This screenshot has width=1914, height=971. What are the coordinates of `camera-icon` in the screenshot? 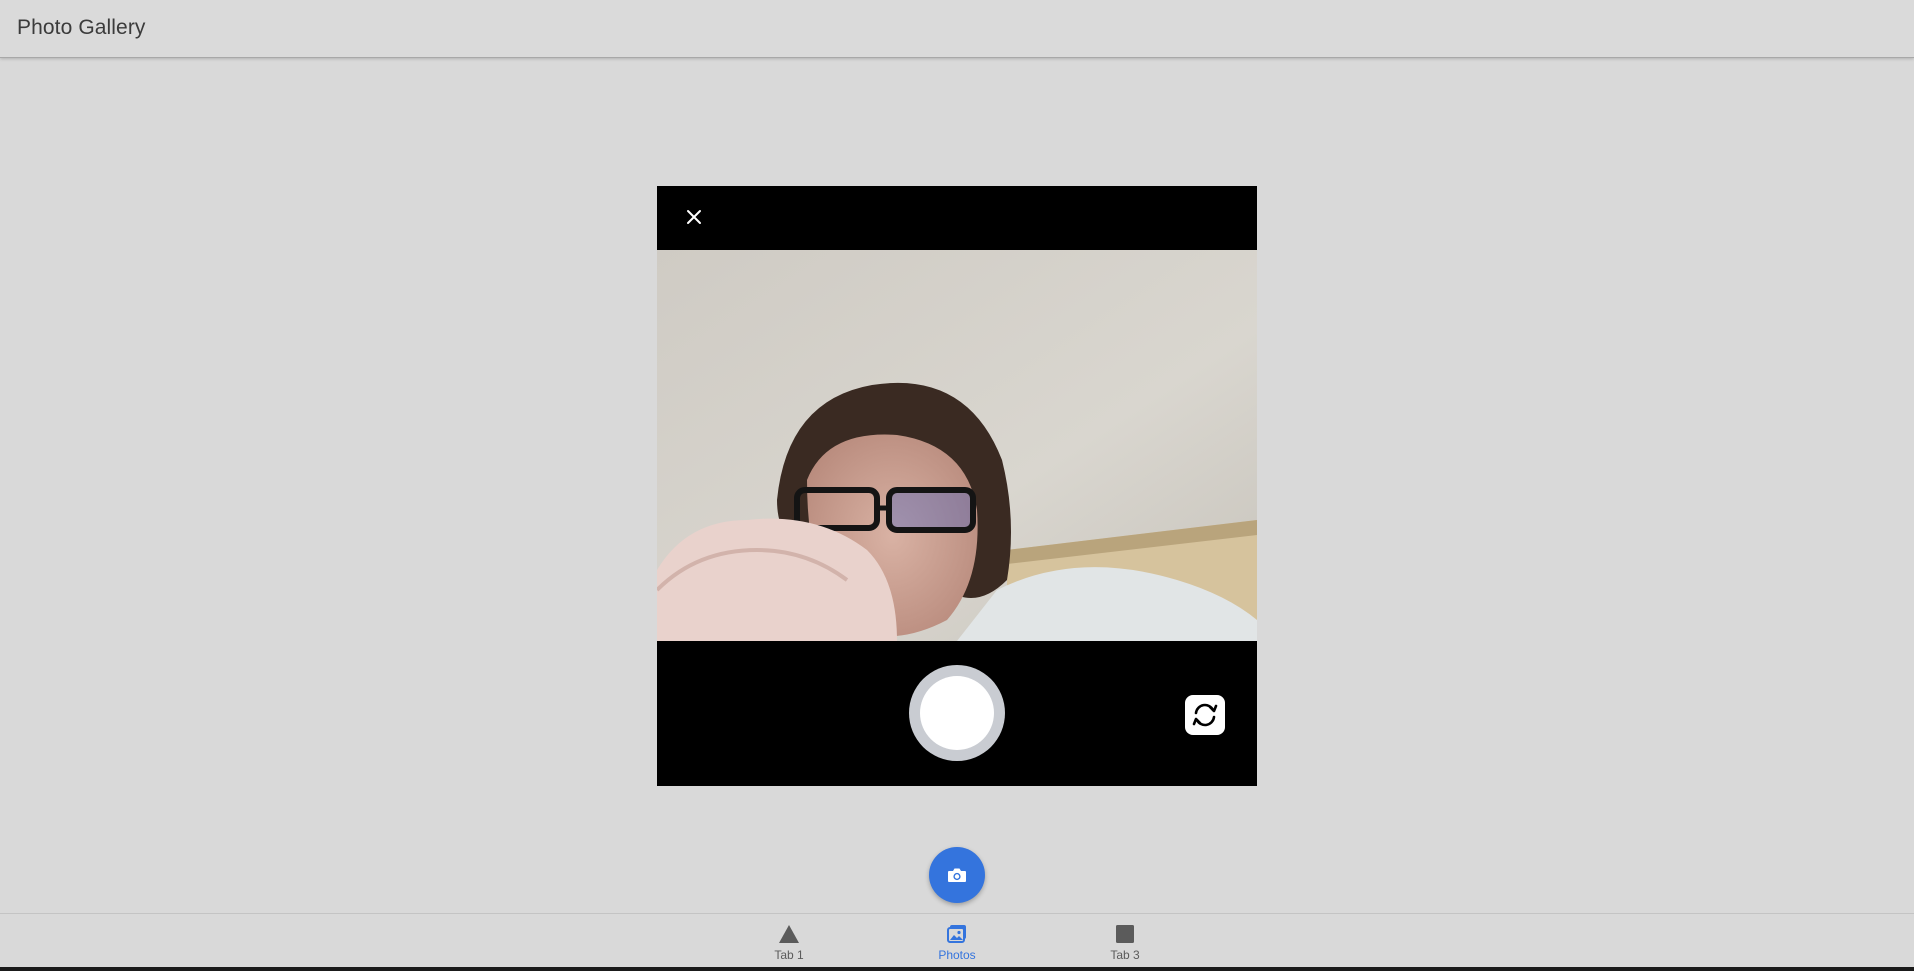 It's located at (957, 875).